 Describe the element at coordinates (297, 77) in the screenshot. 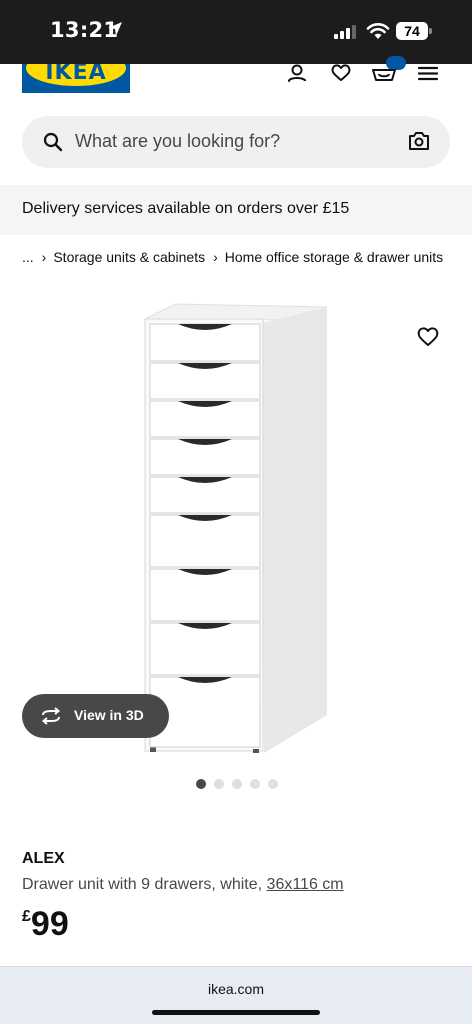

I see `user-icon` at that location.